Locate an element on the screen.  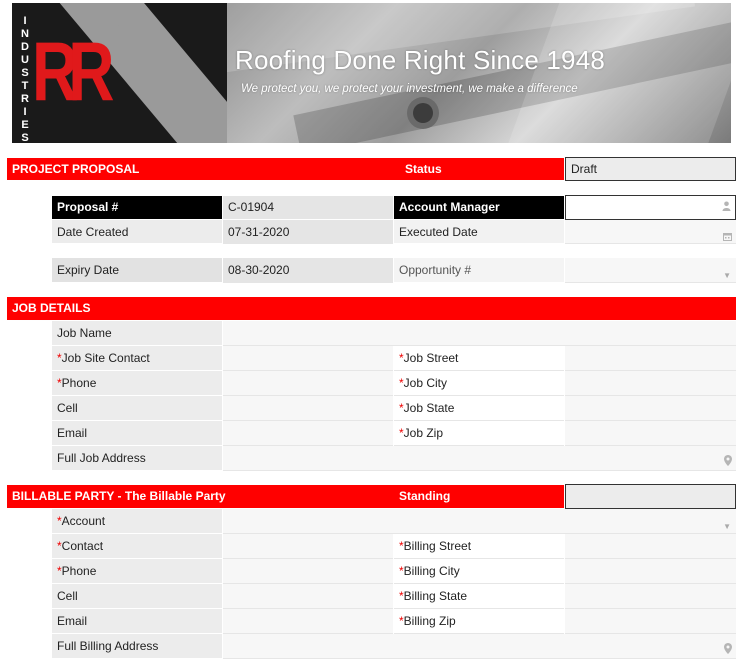
proposal-number-label: Proposal # is located at coordinates (137, 207).